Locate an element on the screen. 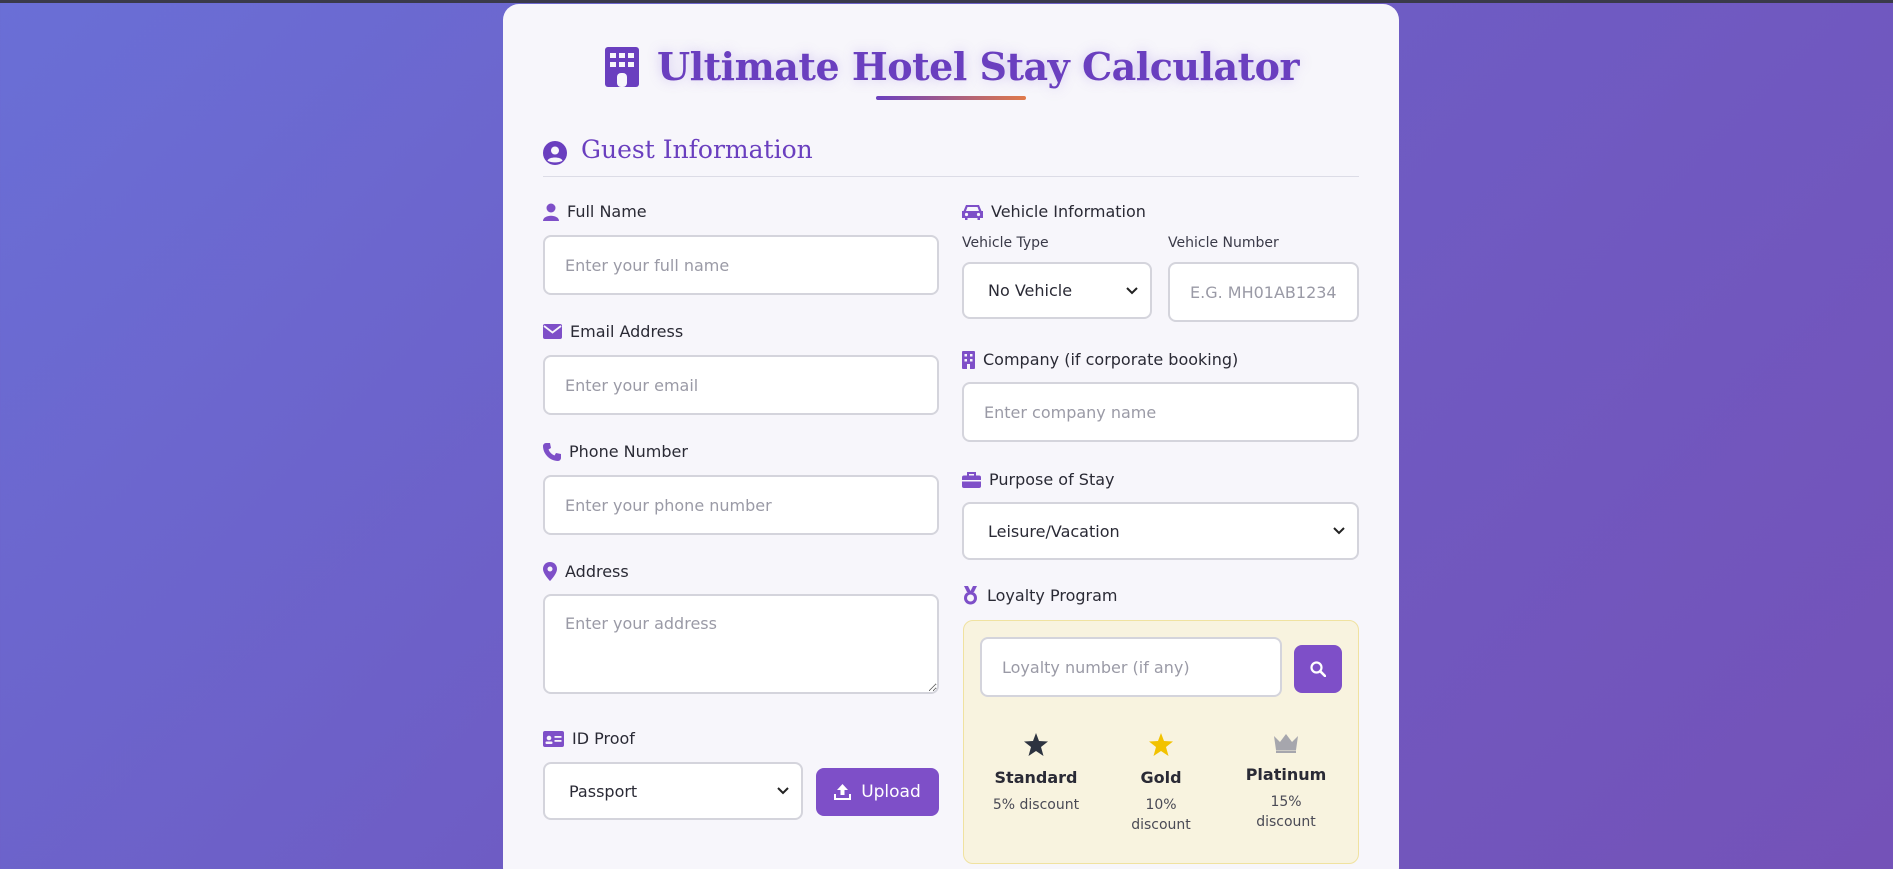 This screenshot has width=1893, height=869. phone-label: Phone Number is located at coordinates (615, 451).